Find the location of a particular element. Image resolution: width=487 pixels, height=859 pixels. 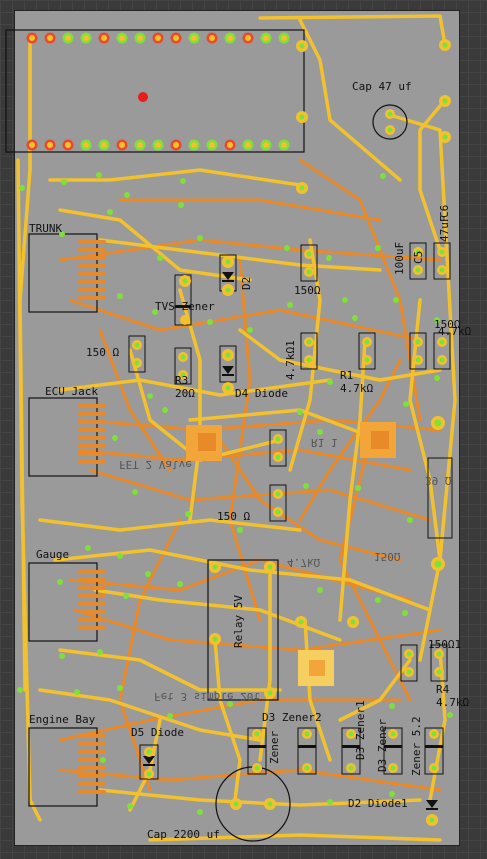

mirrored-r47-label: 4.7kΩ is located at coordinates (304, 562).